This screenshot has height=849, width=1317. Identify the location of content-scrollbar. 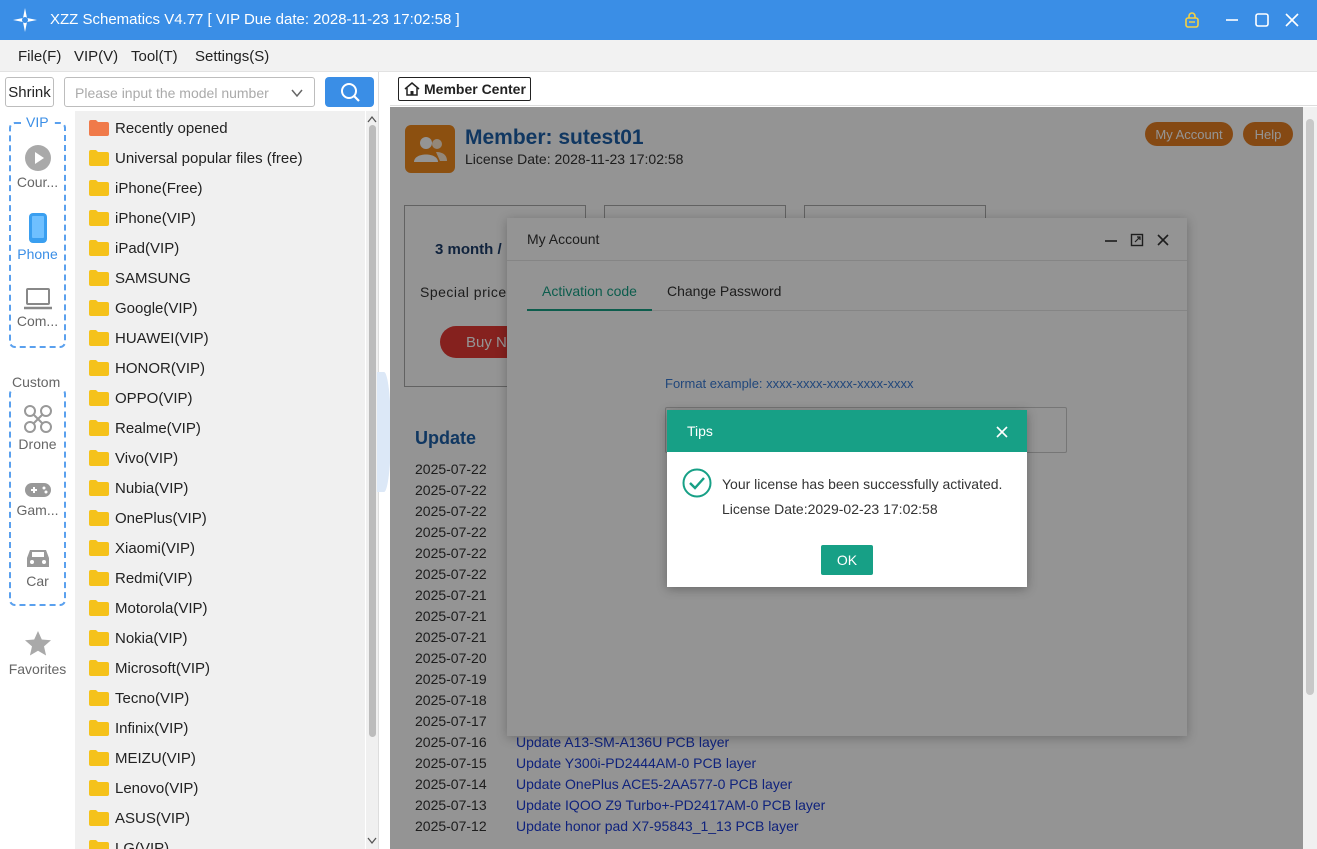
(1310, 478).